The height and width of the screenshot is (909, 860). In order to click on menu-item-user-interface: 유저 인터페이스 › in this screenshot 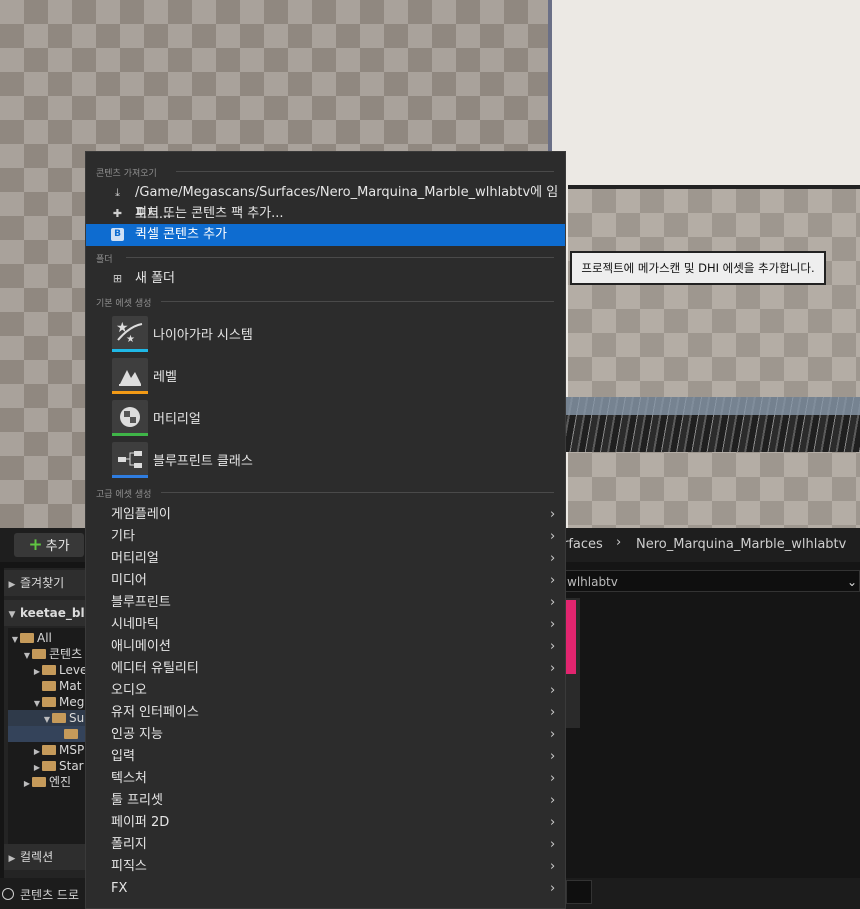, I will do `click(325, 713)`.